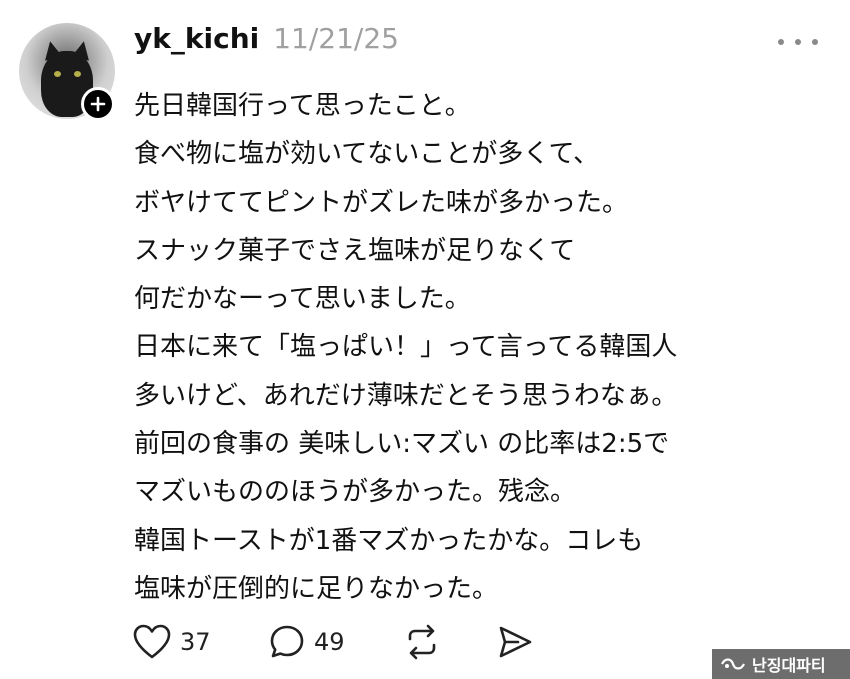 The height and width of the screenshot is (679, 850). I want to click on post-header: yk_kichi 11/21/25, so click(266, 38).